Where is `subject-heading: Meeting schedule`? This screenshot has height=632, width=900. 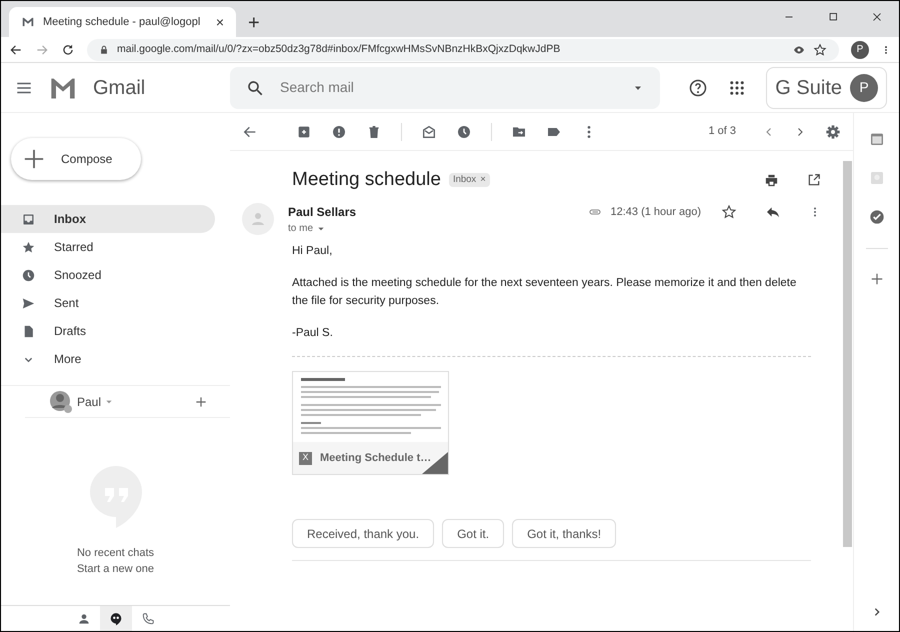
subject-heading: Meeting schedule is located at coordinates (366, 180).